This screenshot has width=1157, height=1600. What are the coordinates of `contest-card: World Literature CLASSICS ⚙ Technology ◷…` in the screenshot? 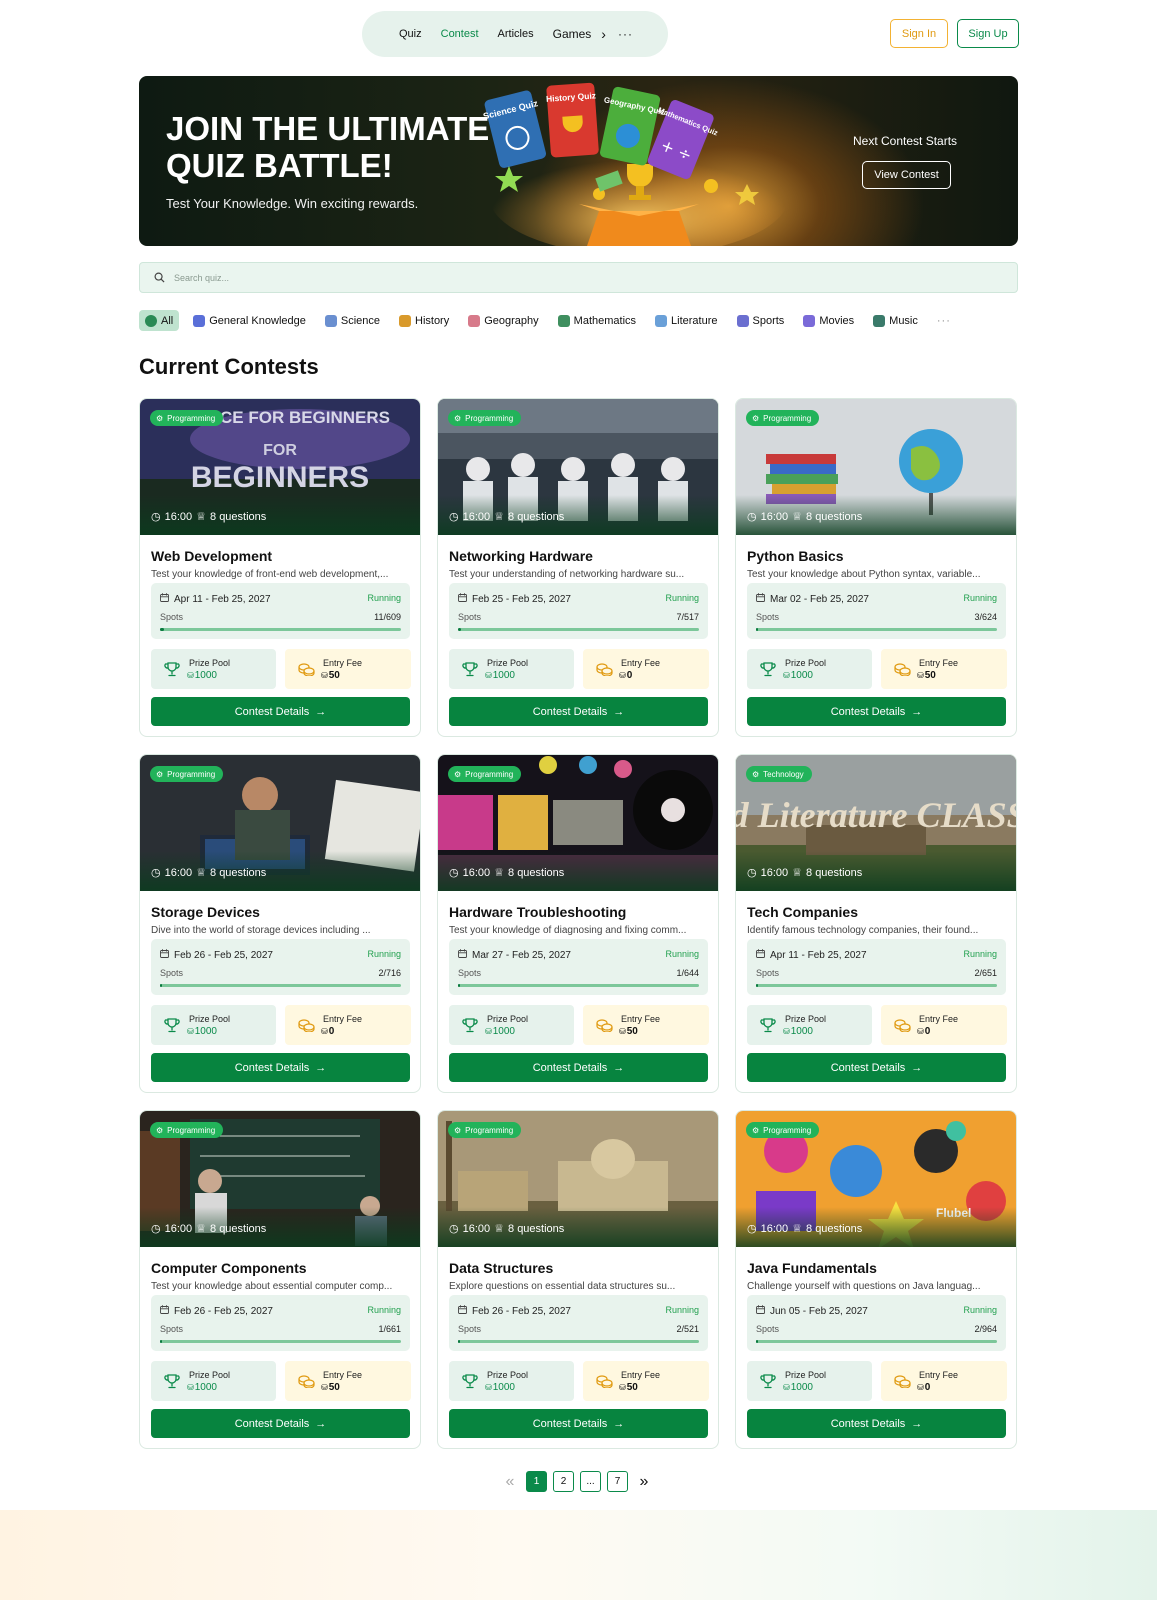 It's located at (876, 923).